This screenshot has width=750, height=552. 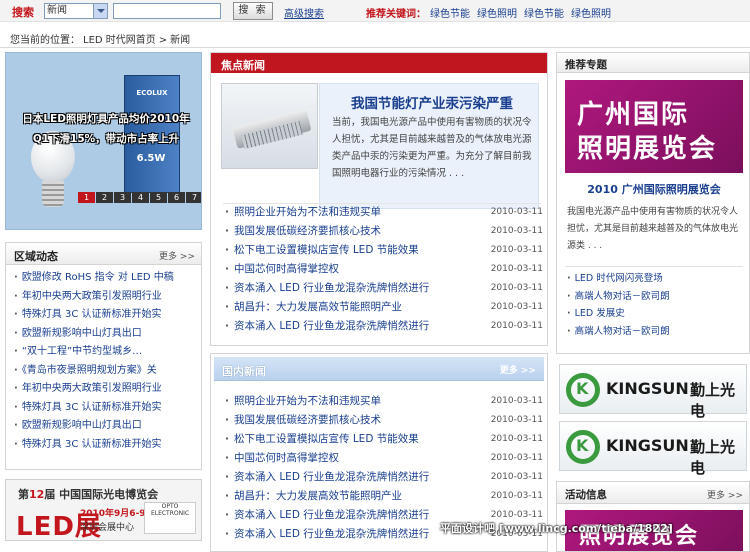 What do you see at coordinates (586, 495) in the screenshot?
I see `panel-title: 活动信息` at bounding box center [586, 495].